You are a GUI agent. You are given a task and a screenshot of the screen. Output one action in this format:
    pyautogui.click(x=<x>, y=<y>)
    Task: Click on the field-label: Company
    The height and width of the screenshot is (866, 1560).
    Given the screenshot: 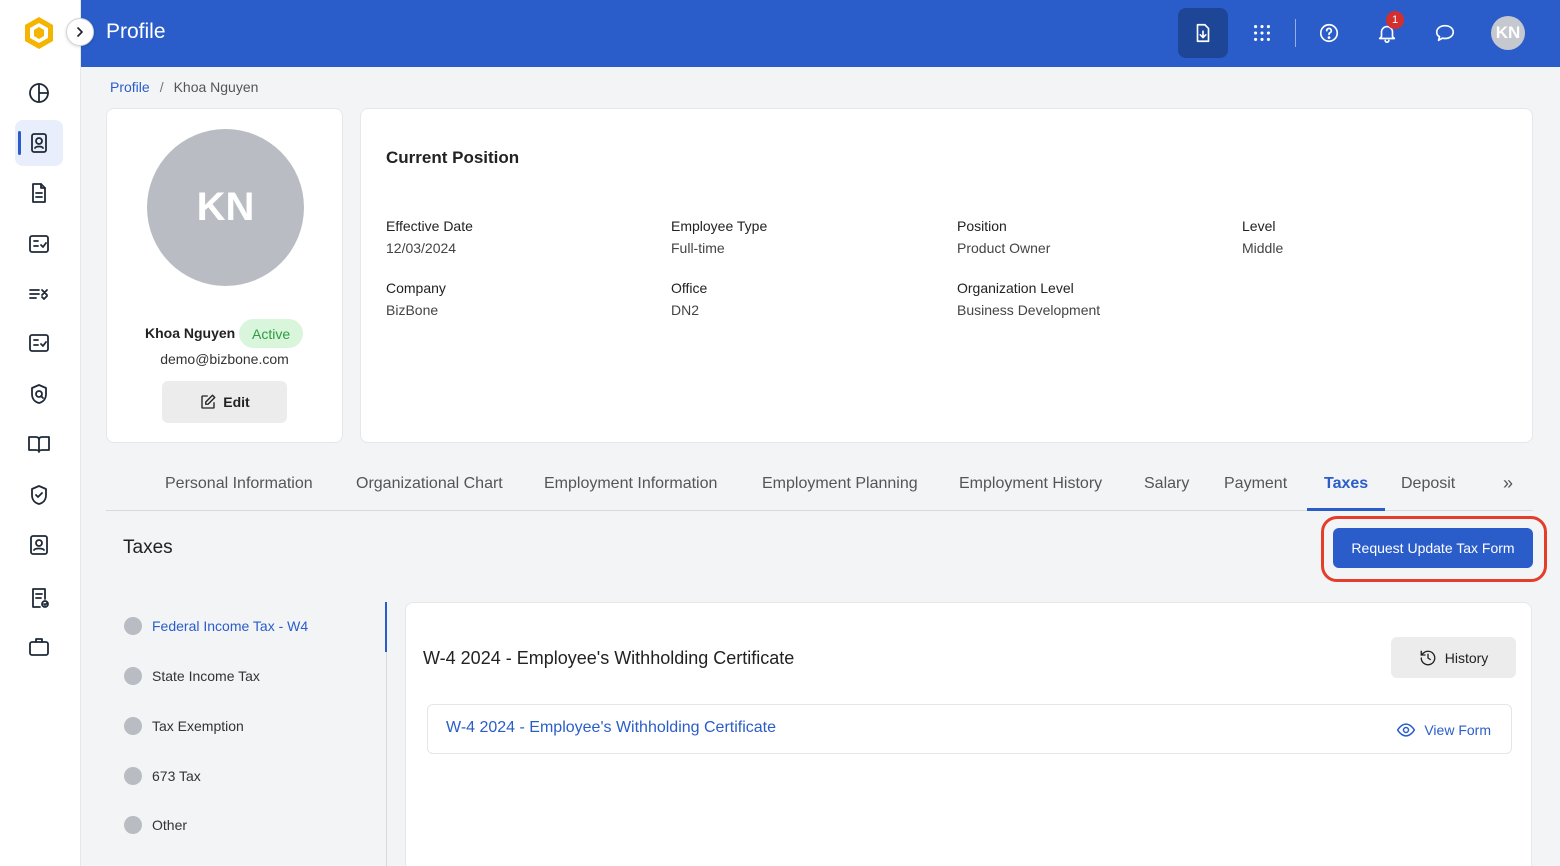 What is the action you would take?
    pyautogui.click(x=416, y=288)
    